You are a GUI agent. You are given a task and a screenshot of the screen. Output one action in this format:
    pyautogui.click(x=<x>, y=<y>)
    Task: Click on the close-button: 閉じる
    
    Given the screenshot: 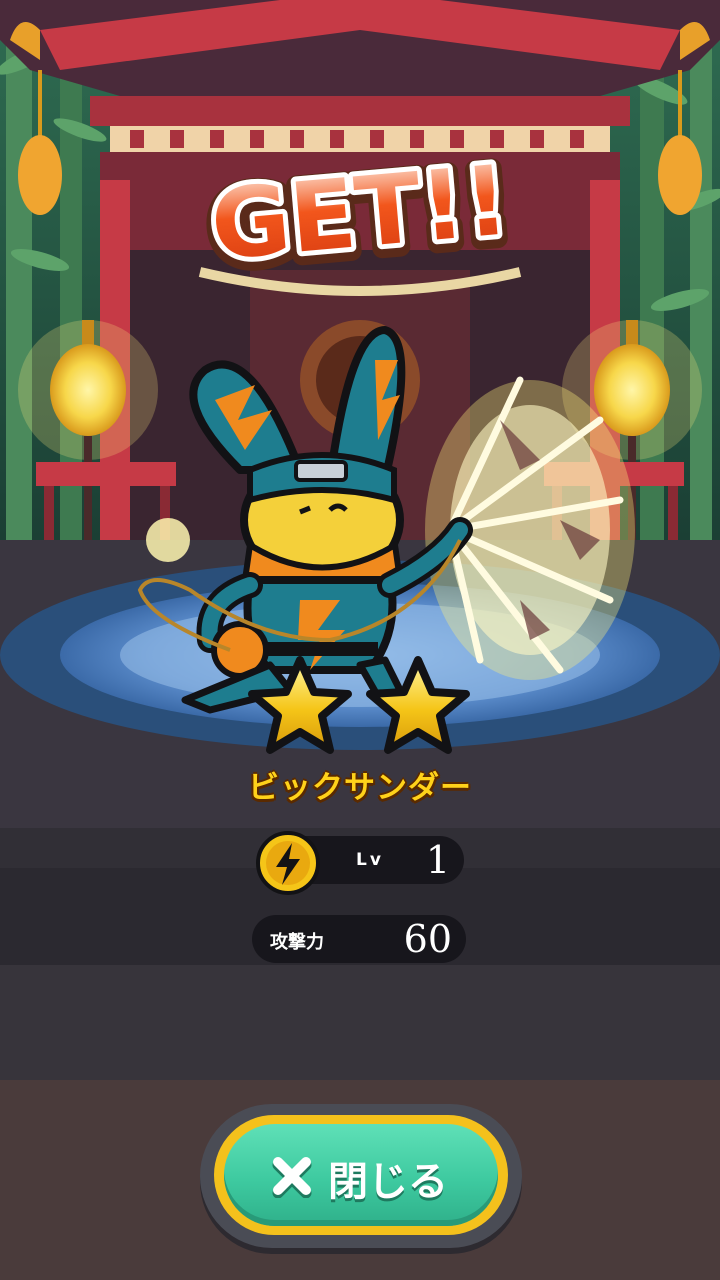 What is the action you would take?
    pyautogui.click(x=361, y=1175)
    